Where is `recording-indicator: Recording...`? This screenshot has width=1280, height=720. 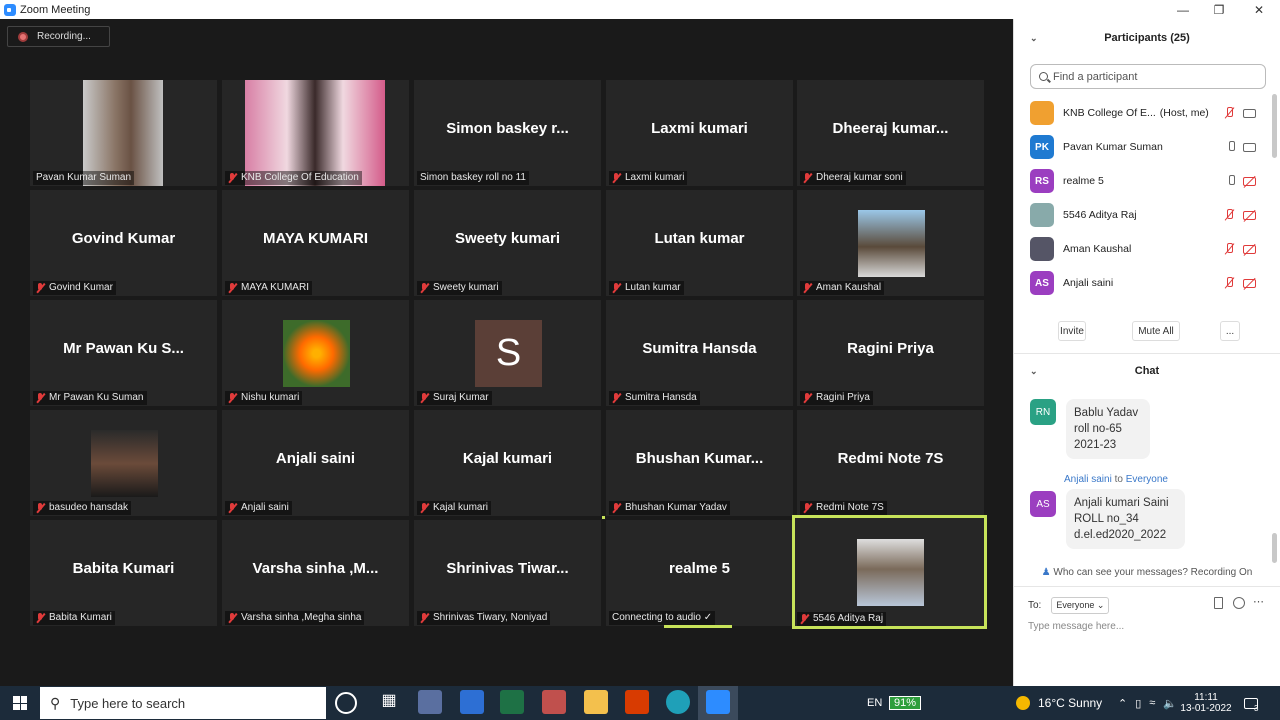 recording-indicator: Recording... is located at coordinates (58, 36).